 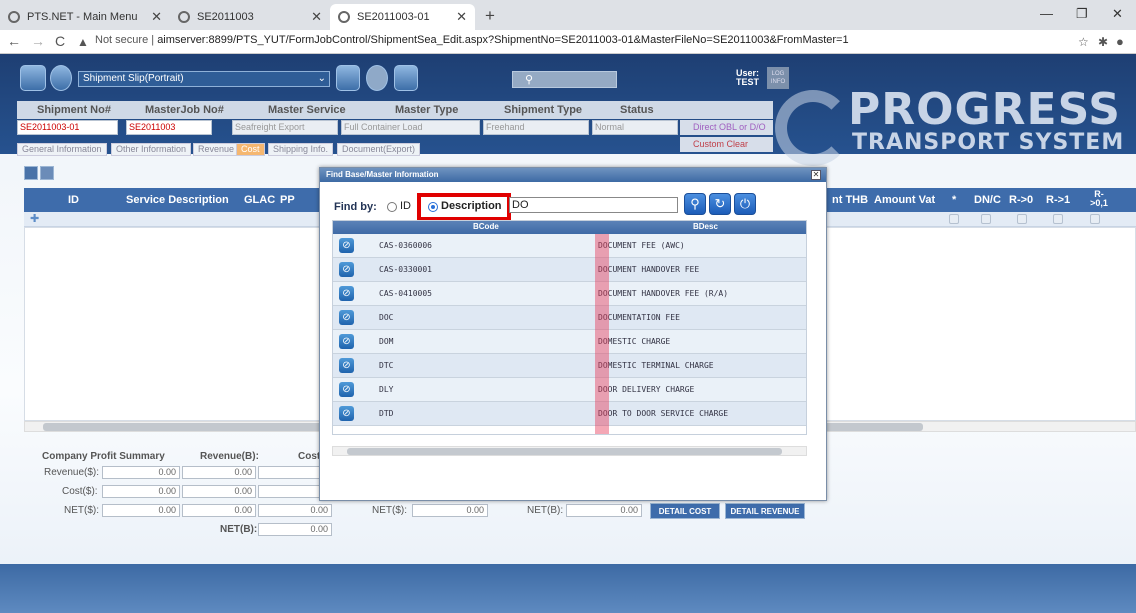 What do you see at coordinates (450, 510) in the screenshot?
I see `net-s-value-2: 0.00` at bounding box center [450, 510].